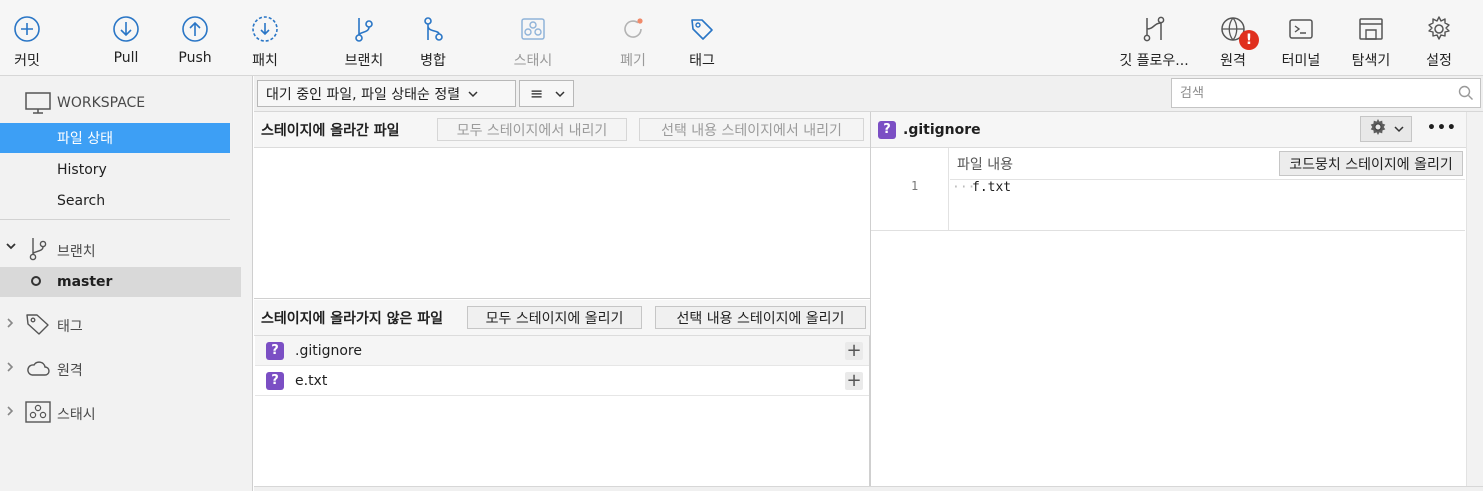  What do you see at coordinates (1207, 205) in the screenshot?
I see `diff-line: ··· f.txt` at bounding box center [1207, 205].